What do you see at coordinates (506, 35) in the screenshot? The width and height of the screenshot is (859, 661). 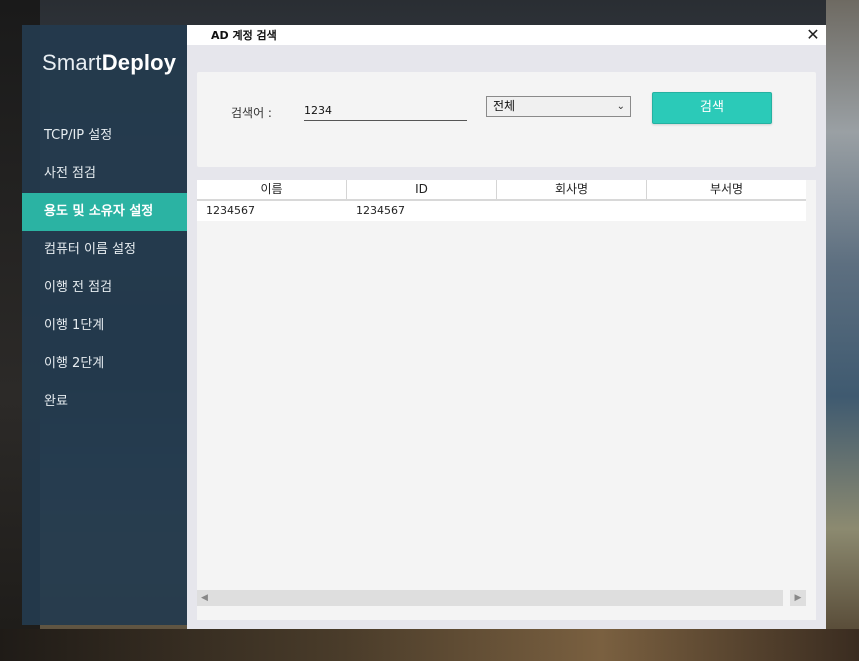 I see `dialog-titlebar: AD 계정 검색 ✕` at bounding box center [506, 35].